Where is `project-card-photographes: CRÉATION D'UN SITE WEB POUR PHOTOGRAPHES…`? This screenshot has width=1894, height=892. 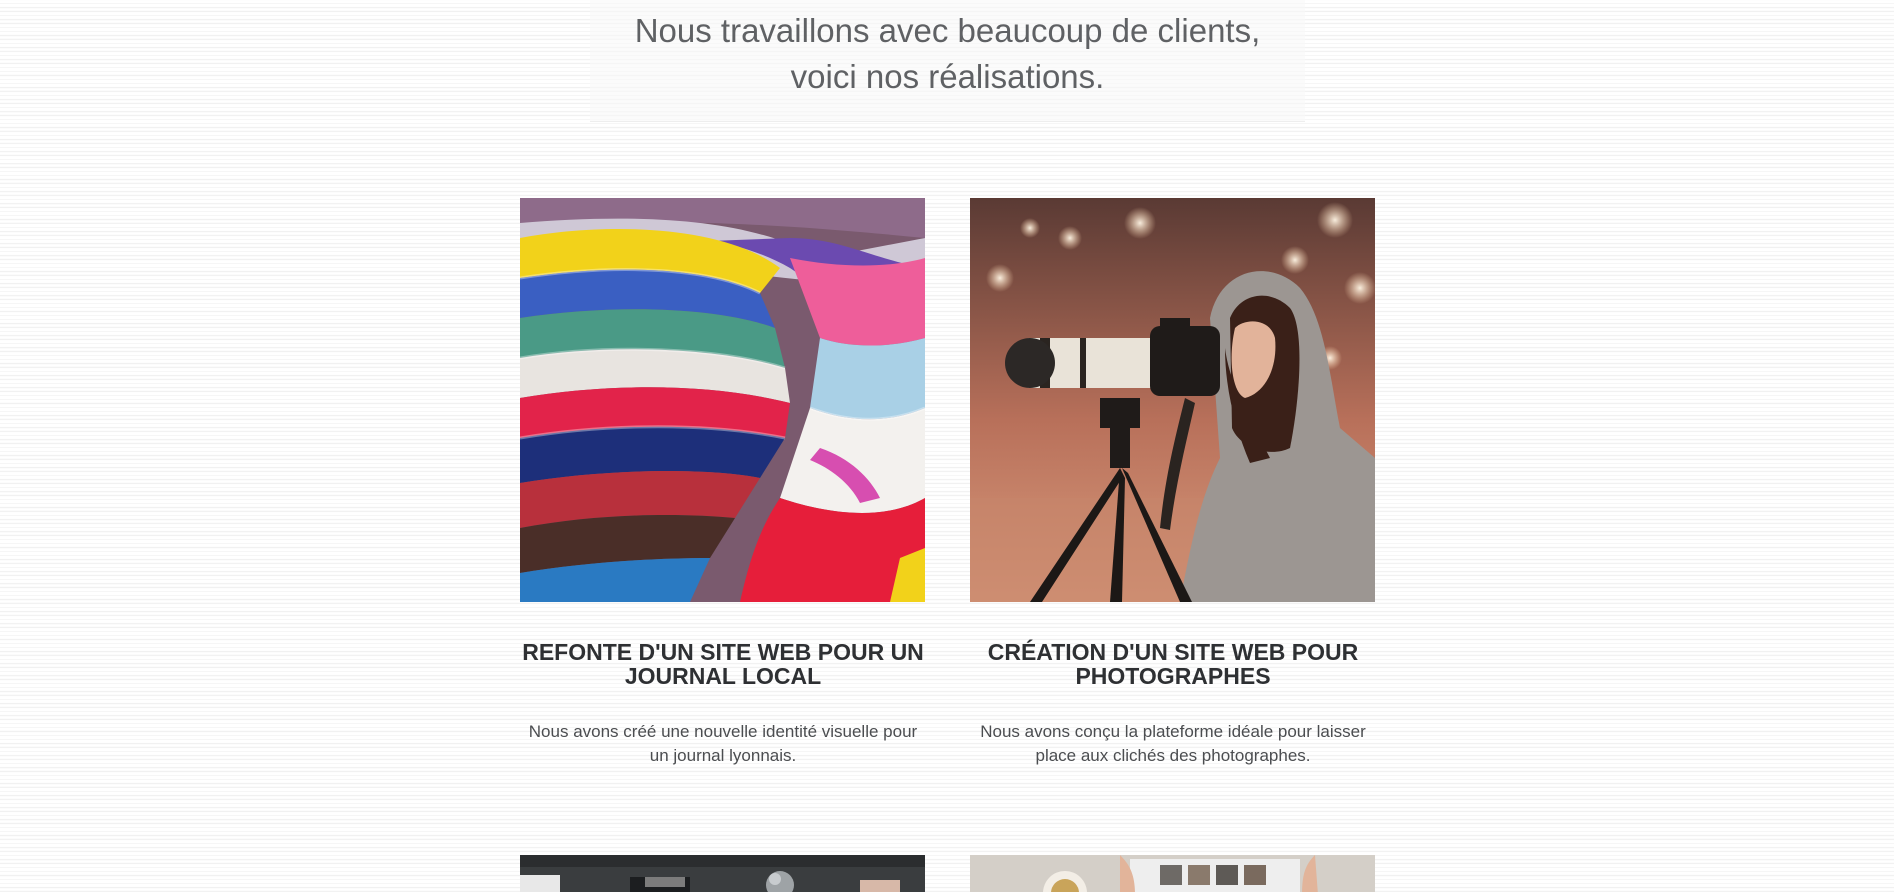
project-card-photographes: CRÉATION D'UN SITE WEB POUR PHOTOGRAPHES… is located at coordinates (1173, 483).